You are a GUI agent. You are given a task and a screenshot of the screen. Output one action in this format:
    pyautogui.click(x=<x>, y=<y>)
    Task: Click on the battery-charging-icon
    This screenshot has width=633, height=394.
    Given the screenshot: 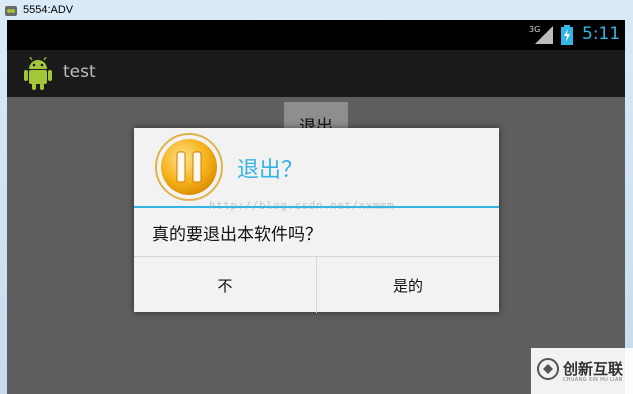 What is the action you would take?
    pyautogui.click(x=567, y=37)
    